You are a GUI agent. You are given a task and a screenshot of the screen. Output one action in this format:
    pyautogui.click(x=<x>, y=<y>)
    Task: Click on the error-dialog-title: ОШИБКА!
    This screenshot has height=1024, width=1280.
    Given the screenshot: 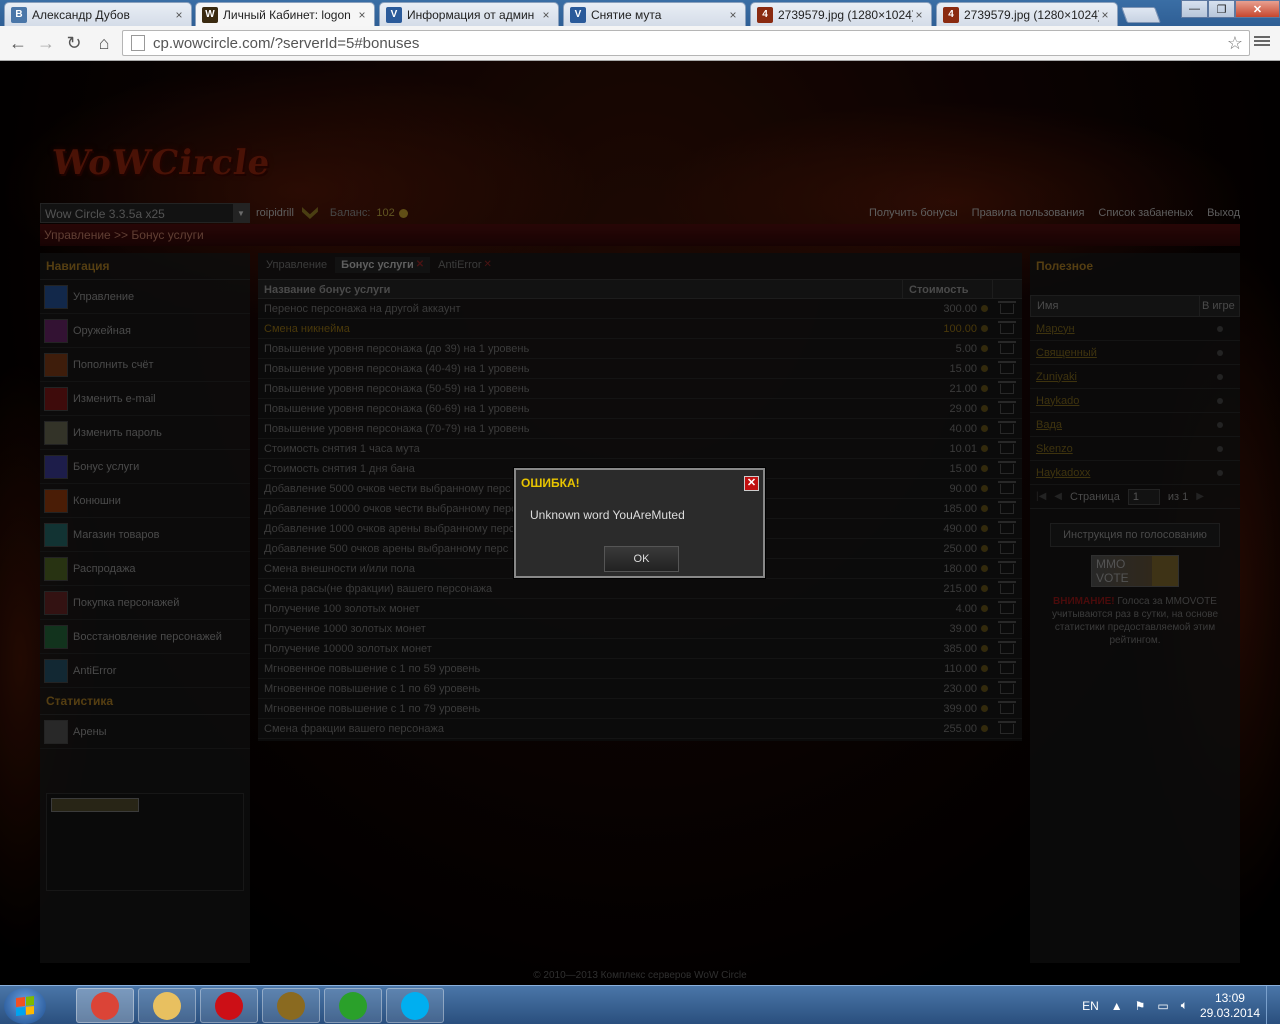 What is the action you would take?
    pyautogui.click(x=550, y=483)
    